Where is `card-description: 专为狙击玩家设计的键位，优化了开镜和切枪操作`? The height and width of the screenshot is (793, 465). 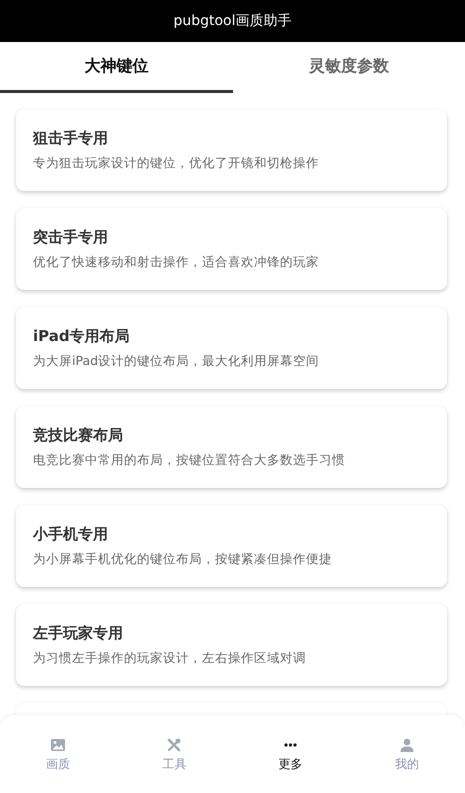
card-description: 专为狙击玩家设计的键位，优化了开镜和切枪操作 is located at coordinates (176, 163).